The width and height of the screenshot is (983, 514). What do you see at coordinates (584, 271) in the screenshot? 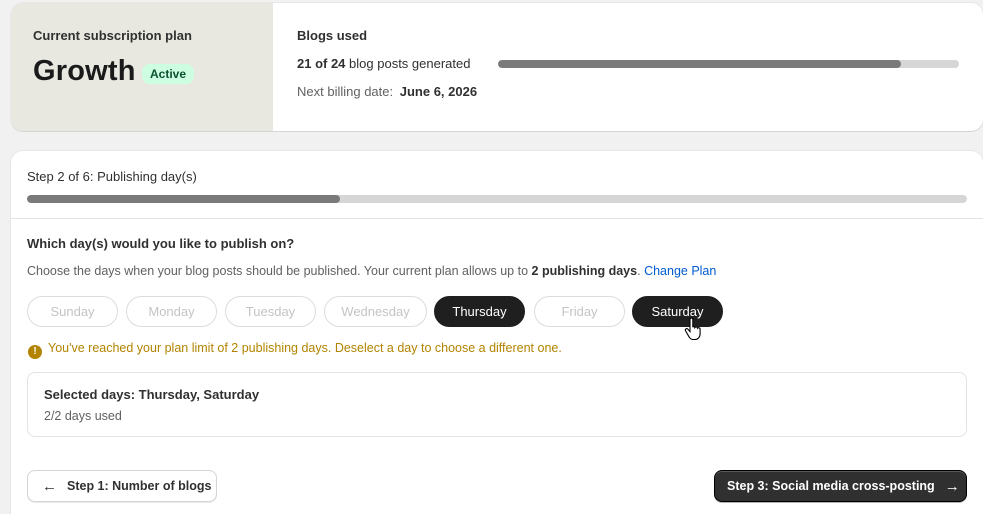
I see `plan-limit-text: 2 publishing days` at bounding box center [584, 271].